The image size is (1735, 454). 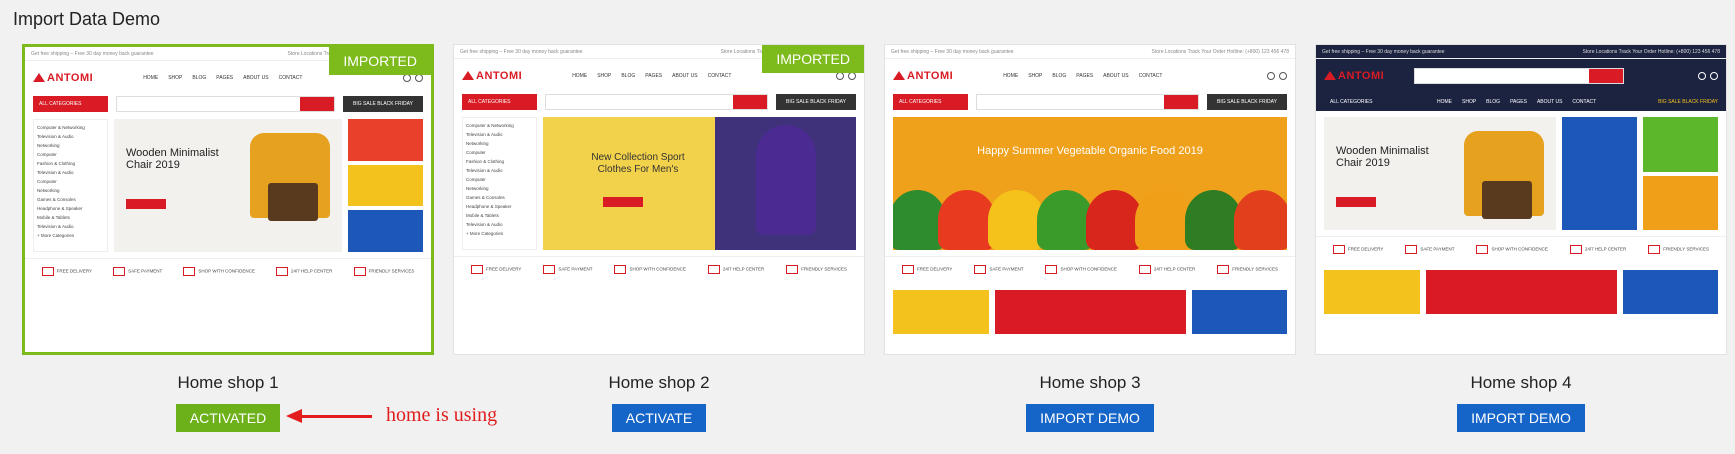 I want to click on banner-background, so click(x=629, y=183).